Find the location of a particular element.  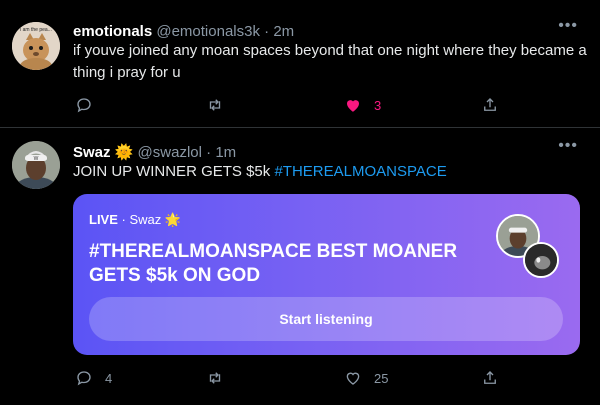

like-count: 3 is located at coordinates (378, 105).